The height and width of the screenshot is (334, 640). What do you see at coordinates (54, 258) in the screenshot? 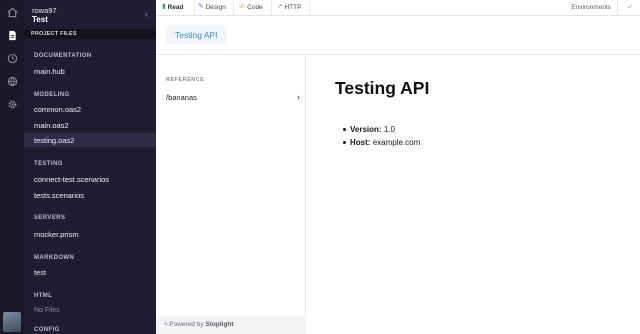
I see `section-markdown: MARKDOWN` at bounding box center [54, 258].